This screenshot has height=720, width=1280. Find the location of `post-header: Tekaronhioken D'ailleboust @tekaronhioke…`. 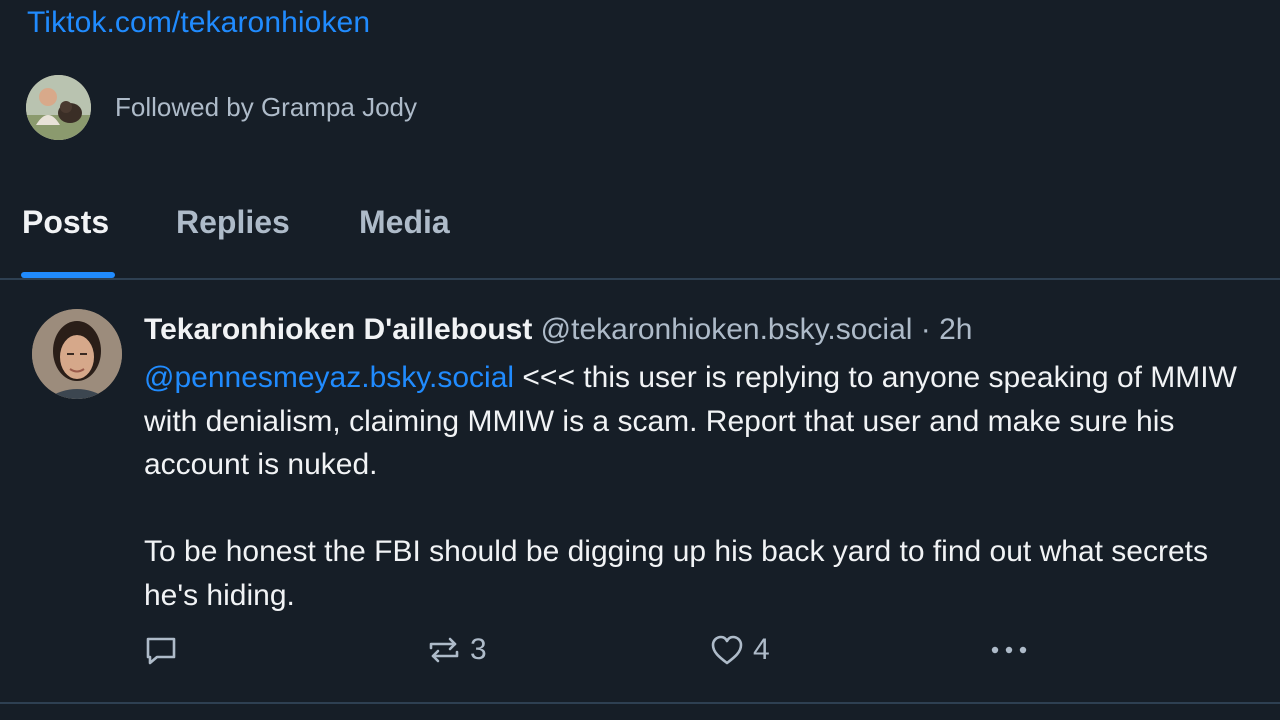

post-header: Tekaronhioken D'ailleboust @tekaronhioke… is located at coordinates (558, 330).